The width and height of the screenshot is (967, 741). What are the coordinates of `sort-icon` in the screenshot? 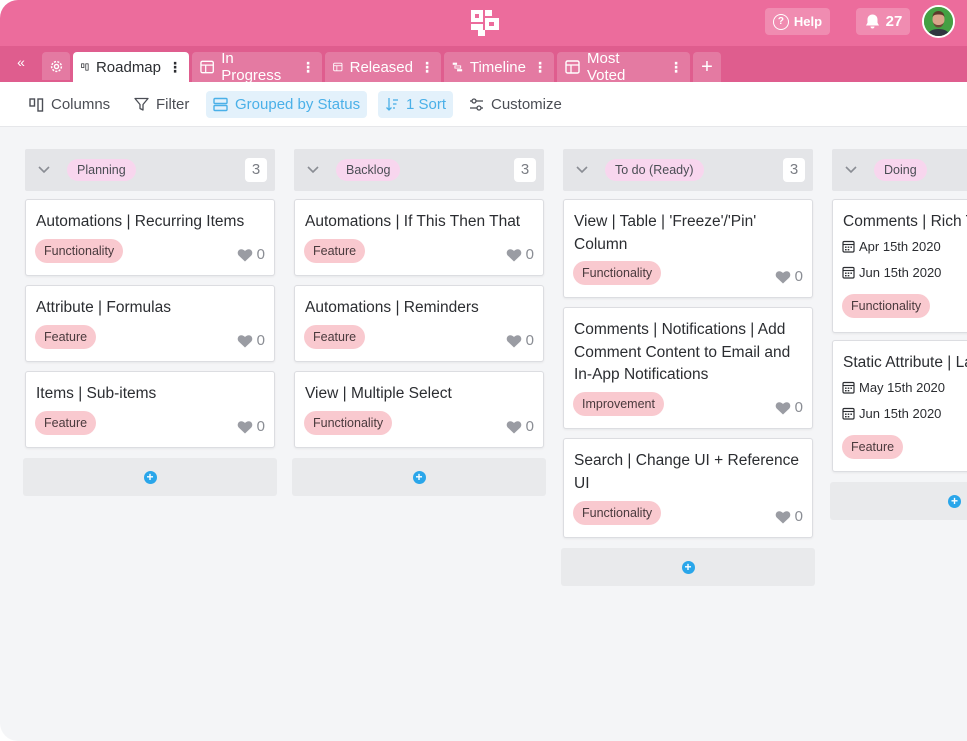 It's located at (392, 104).